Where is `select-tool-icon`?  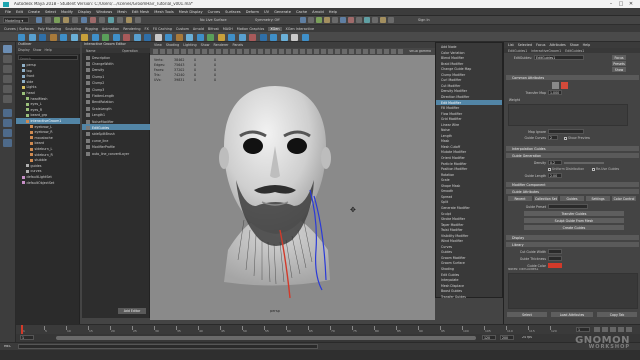 select-tool-icon is located at coordinates (7, 49).